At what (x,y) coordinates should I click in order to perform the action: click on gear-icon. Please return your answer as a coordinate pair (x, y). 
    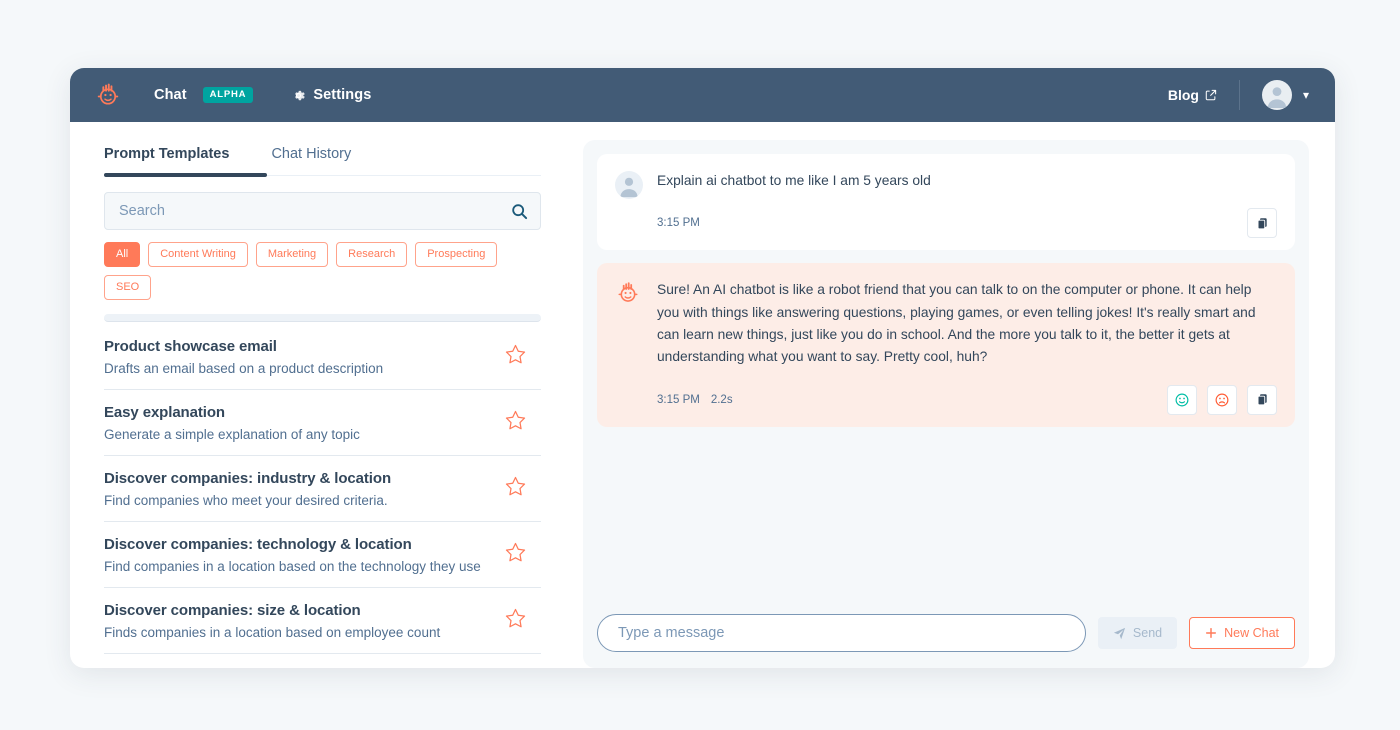
    Looking at the image, I should click on (300, 95).